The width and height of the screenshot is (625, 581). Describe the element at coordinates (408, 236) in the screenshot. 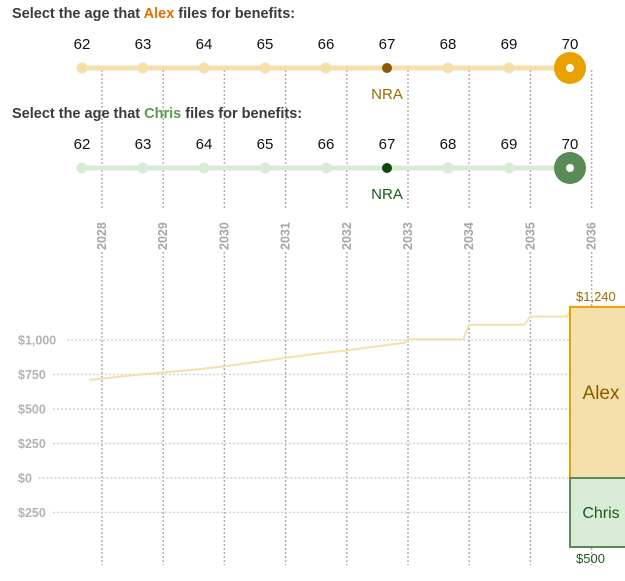

I see `year-label-2033: 2033` at that location.